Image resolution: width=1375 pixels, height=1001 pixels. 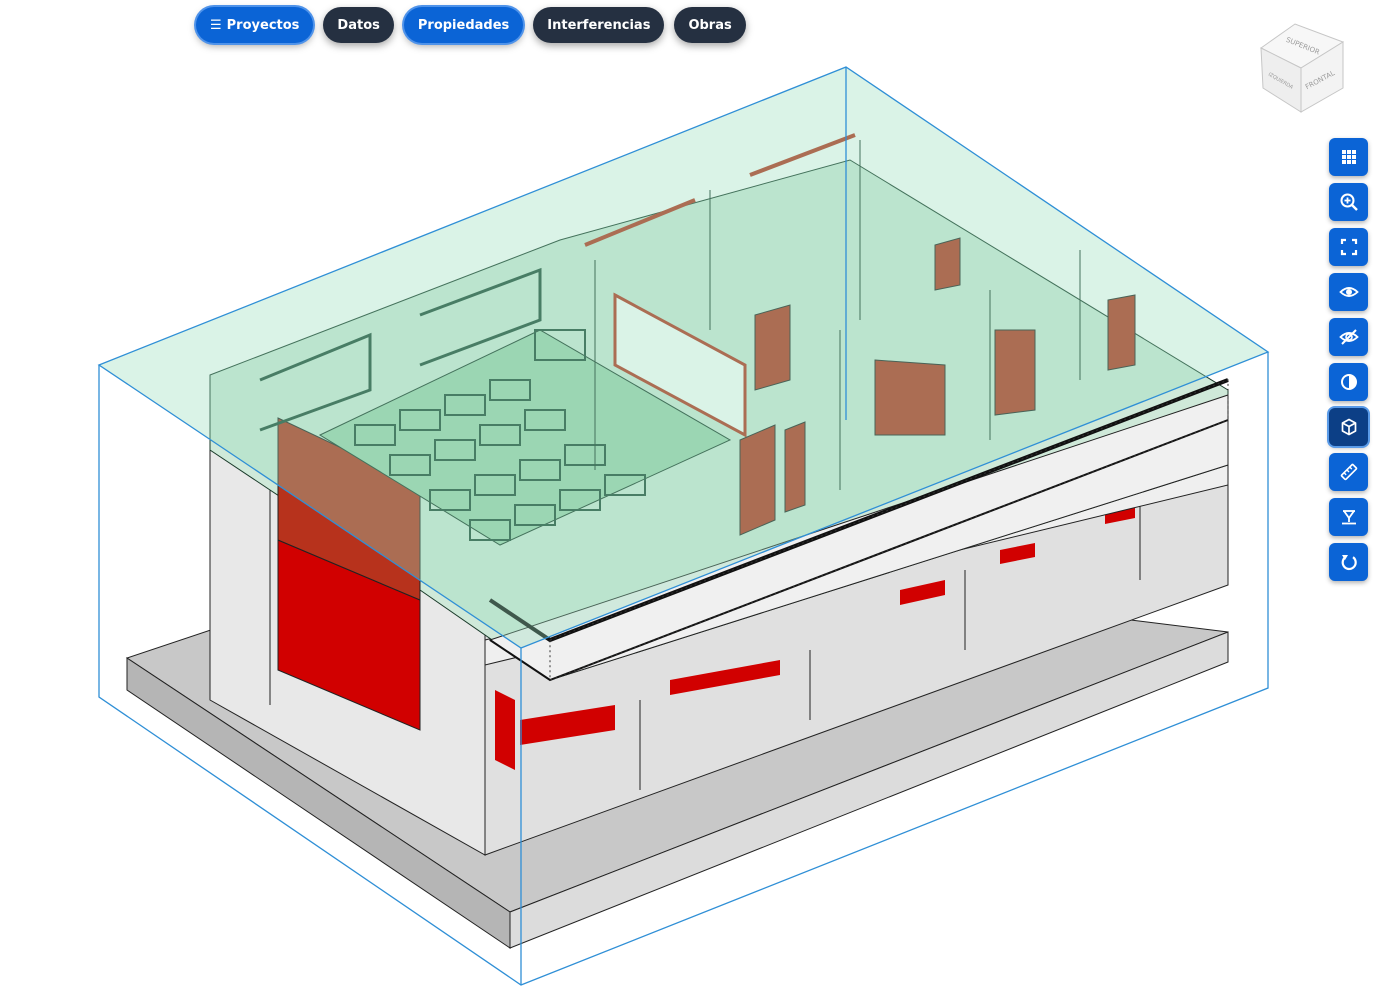 What do you see at coordinates (1302, 65) in the screenshot?
I see `view-cube: SUPERIOR IZQUIERDA FRONTAL` at bounding box center [1302, 65].